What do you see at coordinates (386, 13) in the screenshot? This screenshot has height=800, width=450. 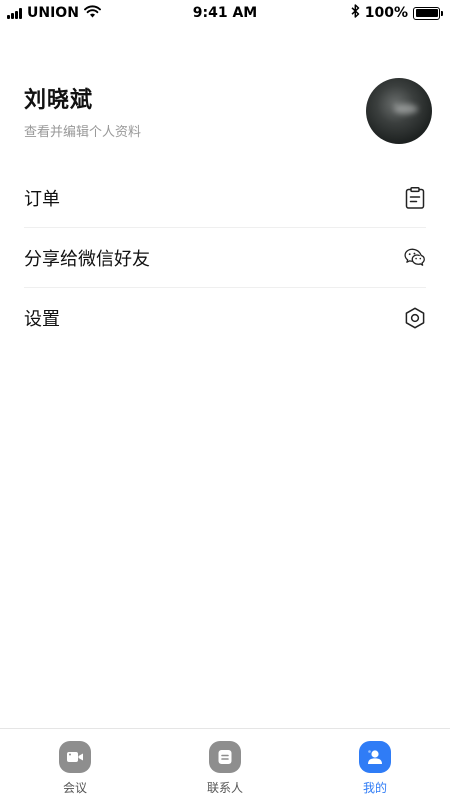 I see `battery-percent: 100%` at bounding box center [386, 13].